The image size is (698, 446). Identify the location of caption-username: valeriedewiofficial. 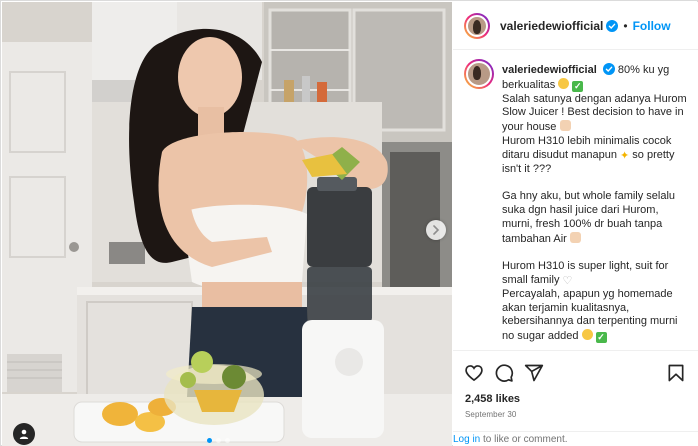
(549, 70).